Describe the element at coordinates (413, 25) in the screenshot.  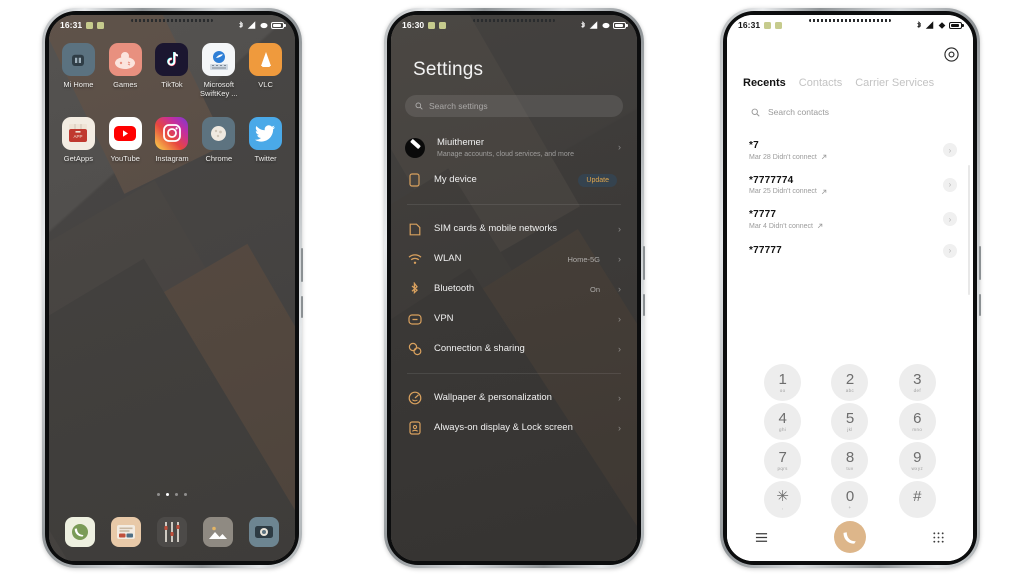
I see `status-time: 16:30` at that location.